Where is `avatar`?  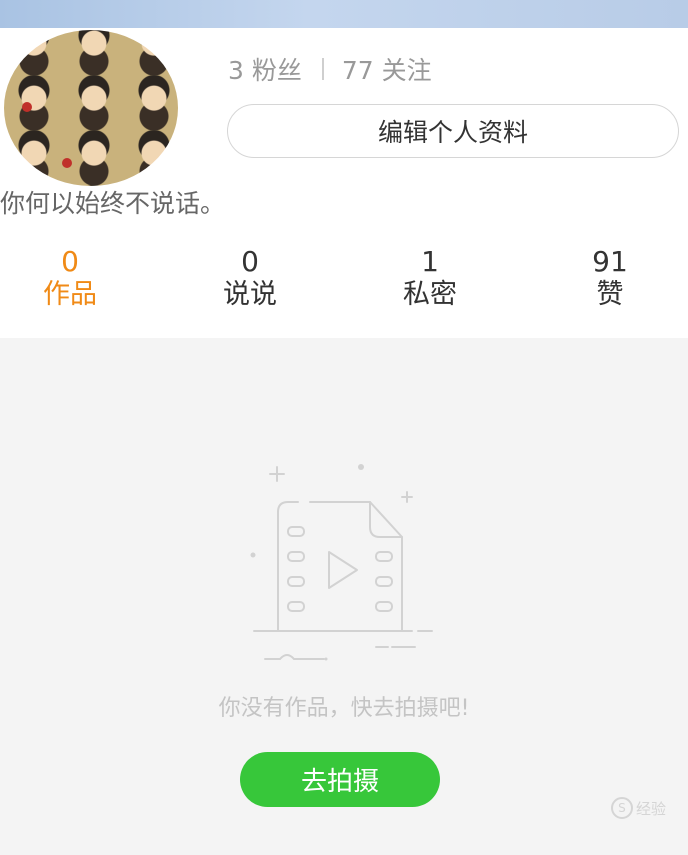 avatar is located at coordinates (91, 108).